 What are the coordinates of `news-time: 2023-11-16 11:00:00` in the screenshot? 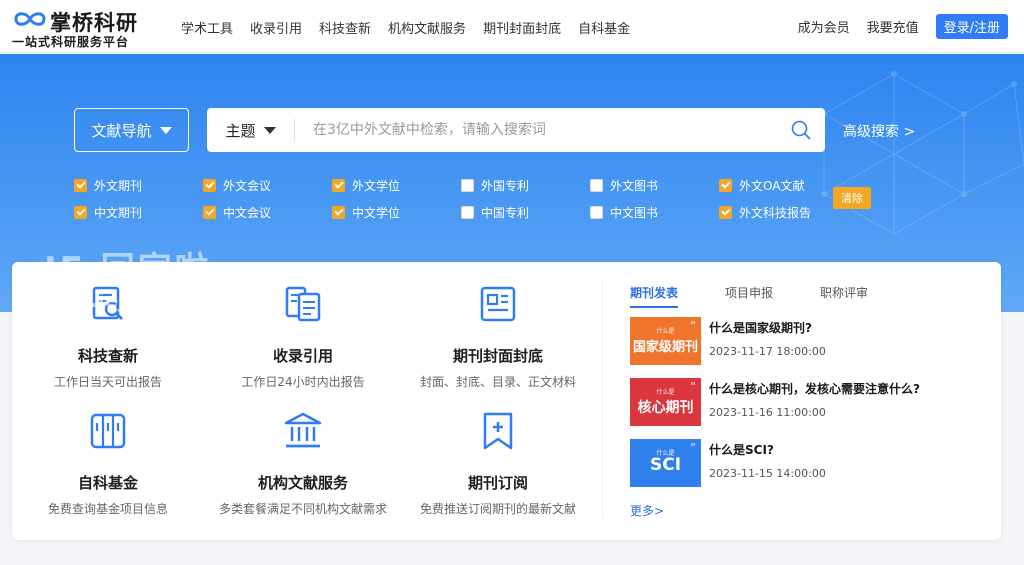 It's located at (767, 412).